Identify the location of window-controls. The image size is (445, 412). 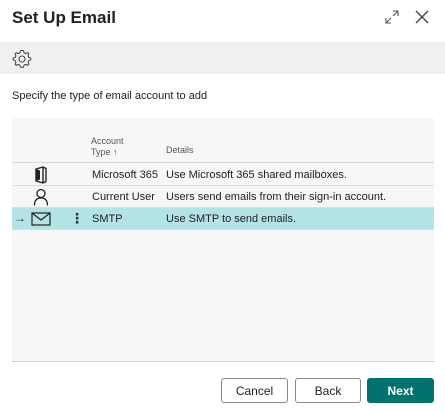
(407, 17).